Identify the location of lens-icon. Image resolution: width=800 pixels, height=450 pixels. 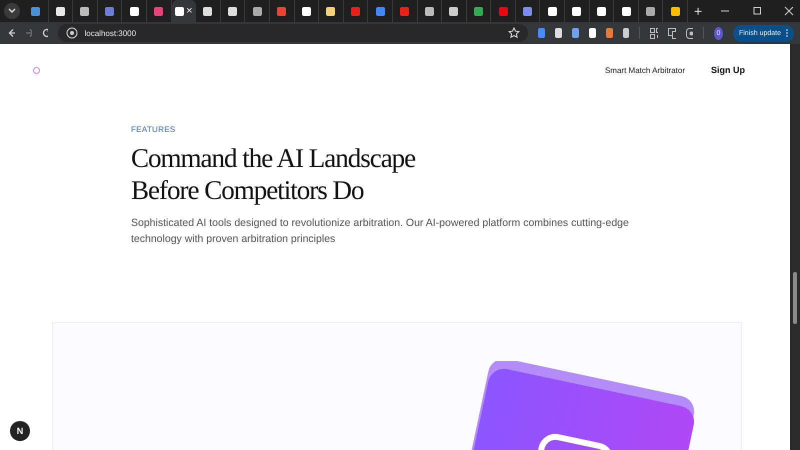
(690, 33).